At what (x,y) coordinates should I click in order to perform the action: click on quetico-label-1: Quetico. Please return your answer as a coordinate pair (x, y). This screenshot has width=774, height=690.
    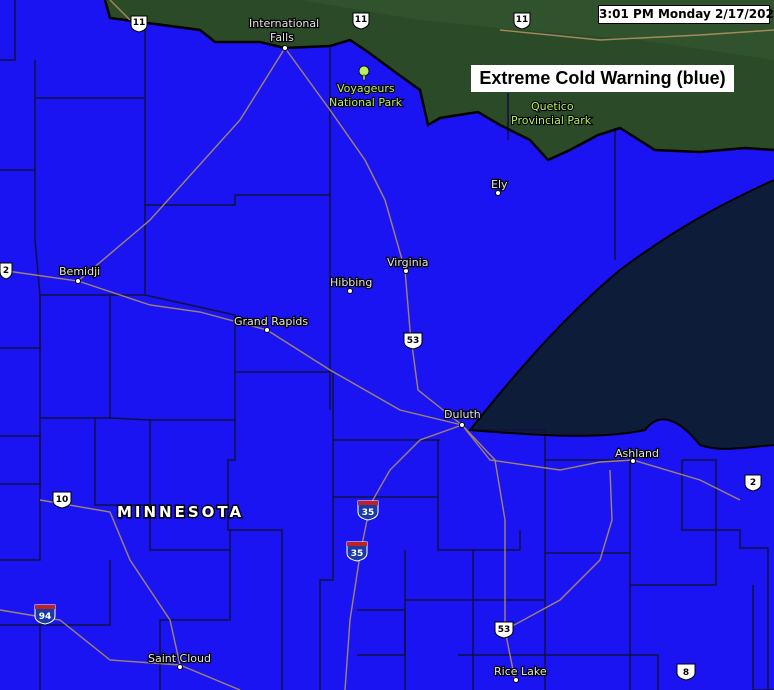
    Looking at the image, I should click on (552, 106).